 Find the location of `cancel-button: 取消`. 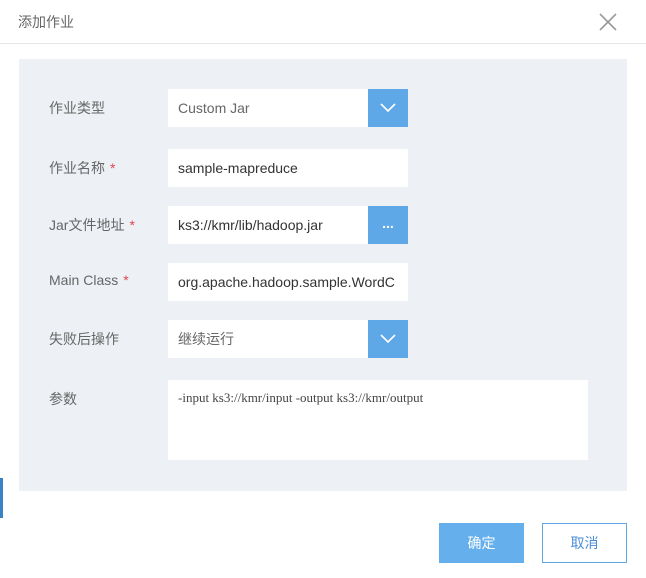

cancel-button: 取消 is located at coordinates (584, 543).